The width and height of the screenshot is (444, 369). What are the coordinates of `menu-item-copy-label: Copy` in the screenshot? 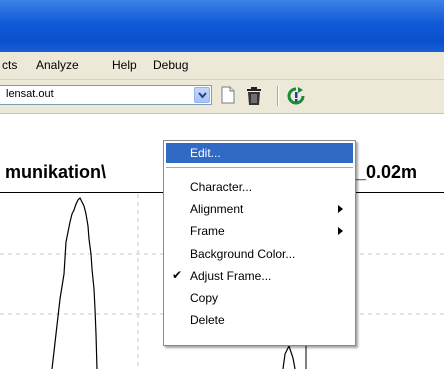 It's located at (204, 298).